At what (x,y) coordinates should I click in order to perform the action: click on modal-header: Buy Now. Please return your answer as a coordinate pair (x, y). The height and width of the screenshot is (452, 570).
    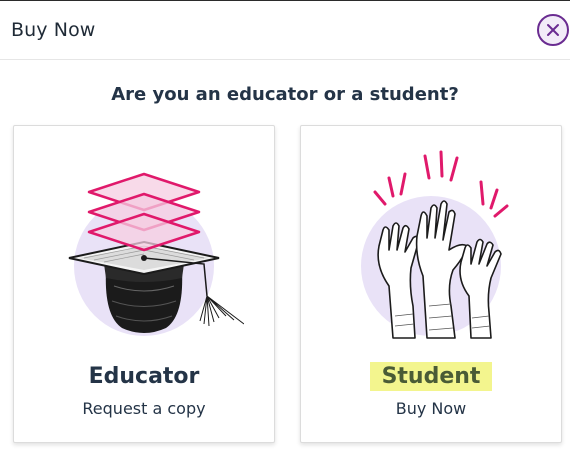
    Looking at the image, I should click on (285, 30).